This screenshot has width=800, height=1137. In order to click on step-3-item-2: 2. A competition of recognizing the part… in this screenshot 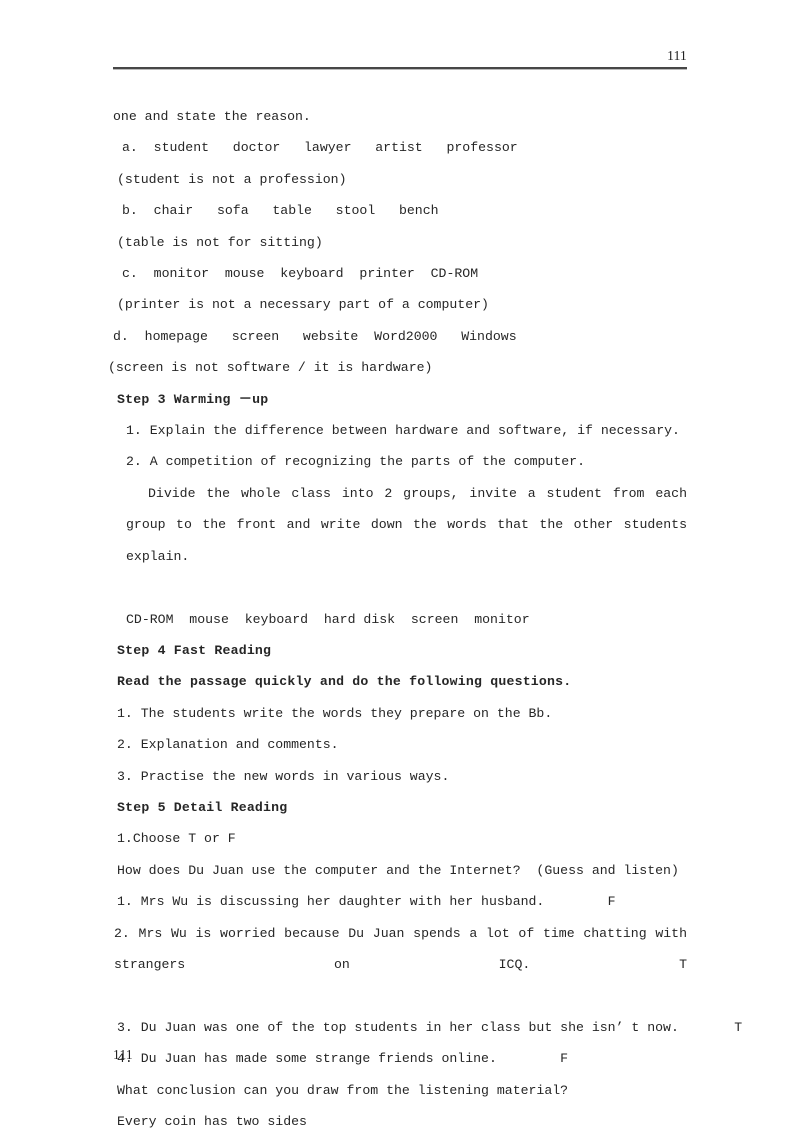, I will do `click(355, 462)`.